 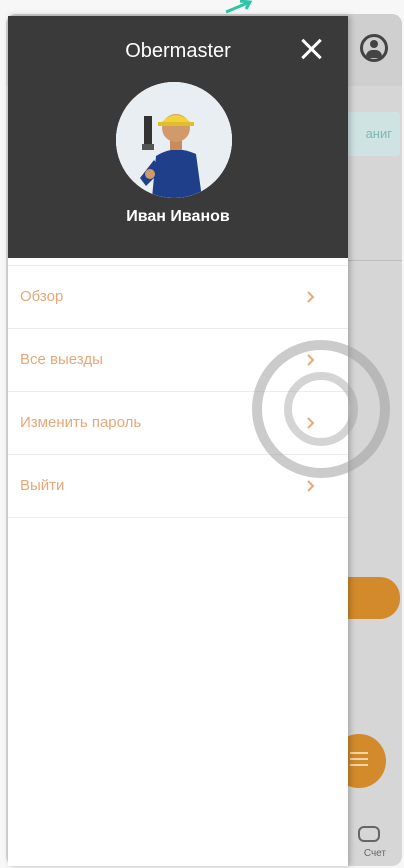 I want to click on menu-item-label: Выйти, so click(x=42, y=485).